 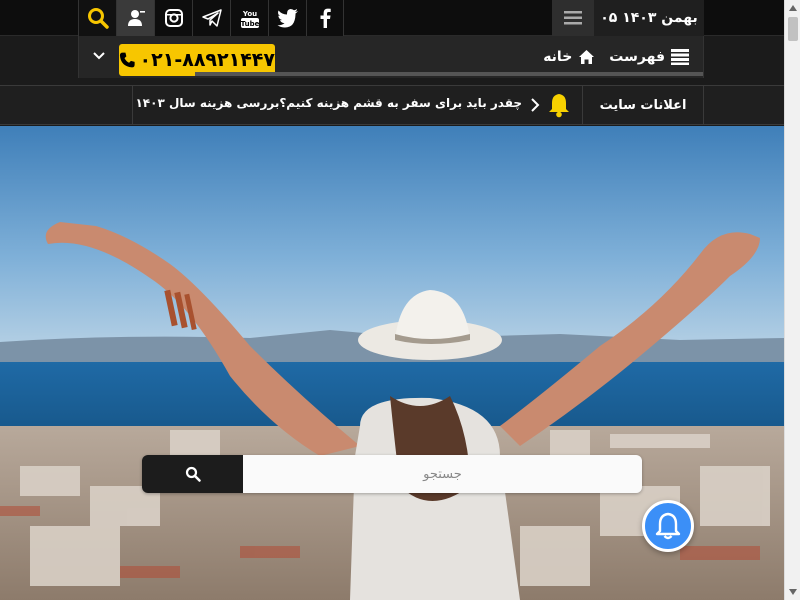 I want to click on scroll-up-arrow, so click(x=792, y=8).